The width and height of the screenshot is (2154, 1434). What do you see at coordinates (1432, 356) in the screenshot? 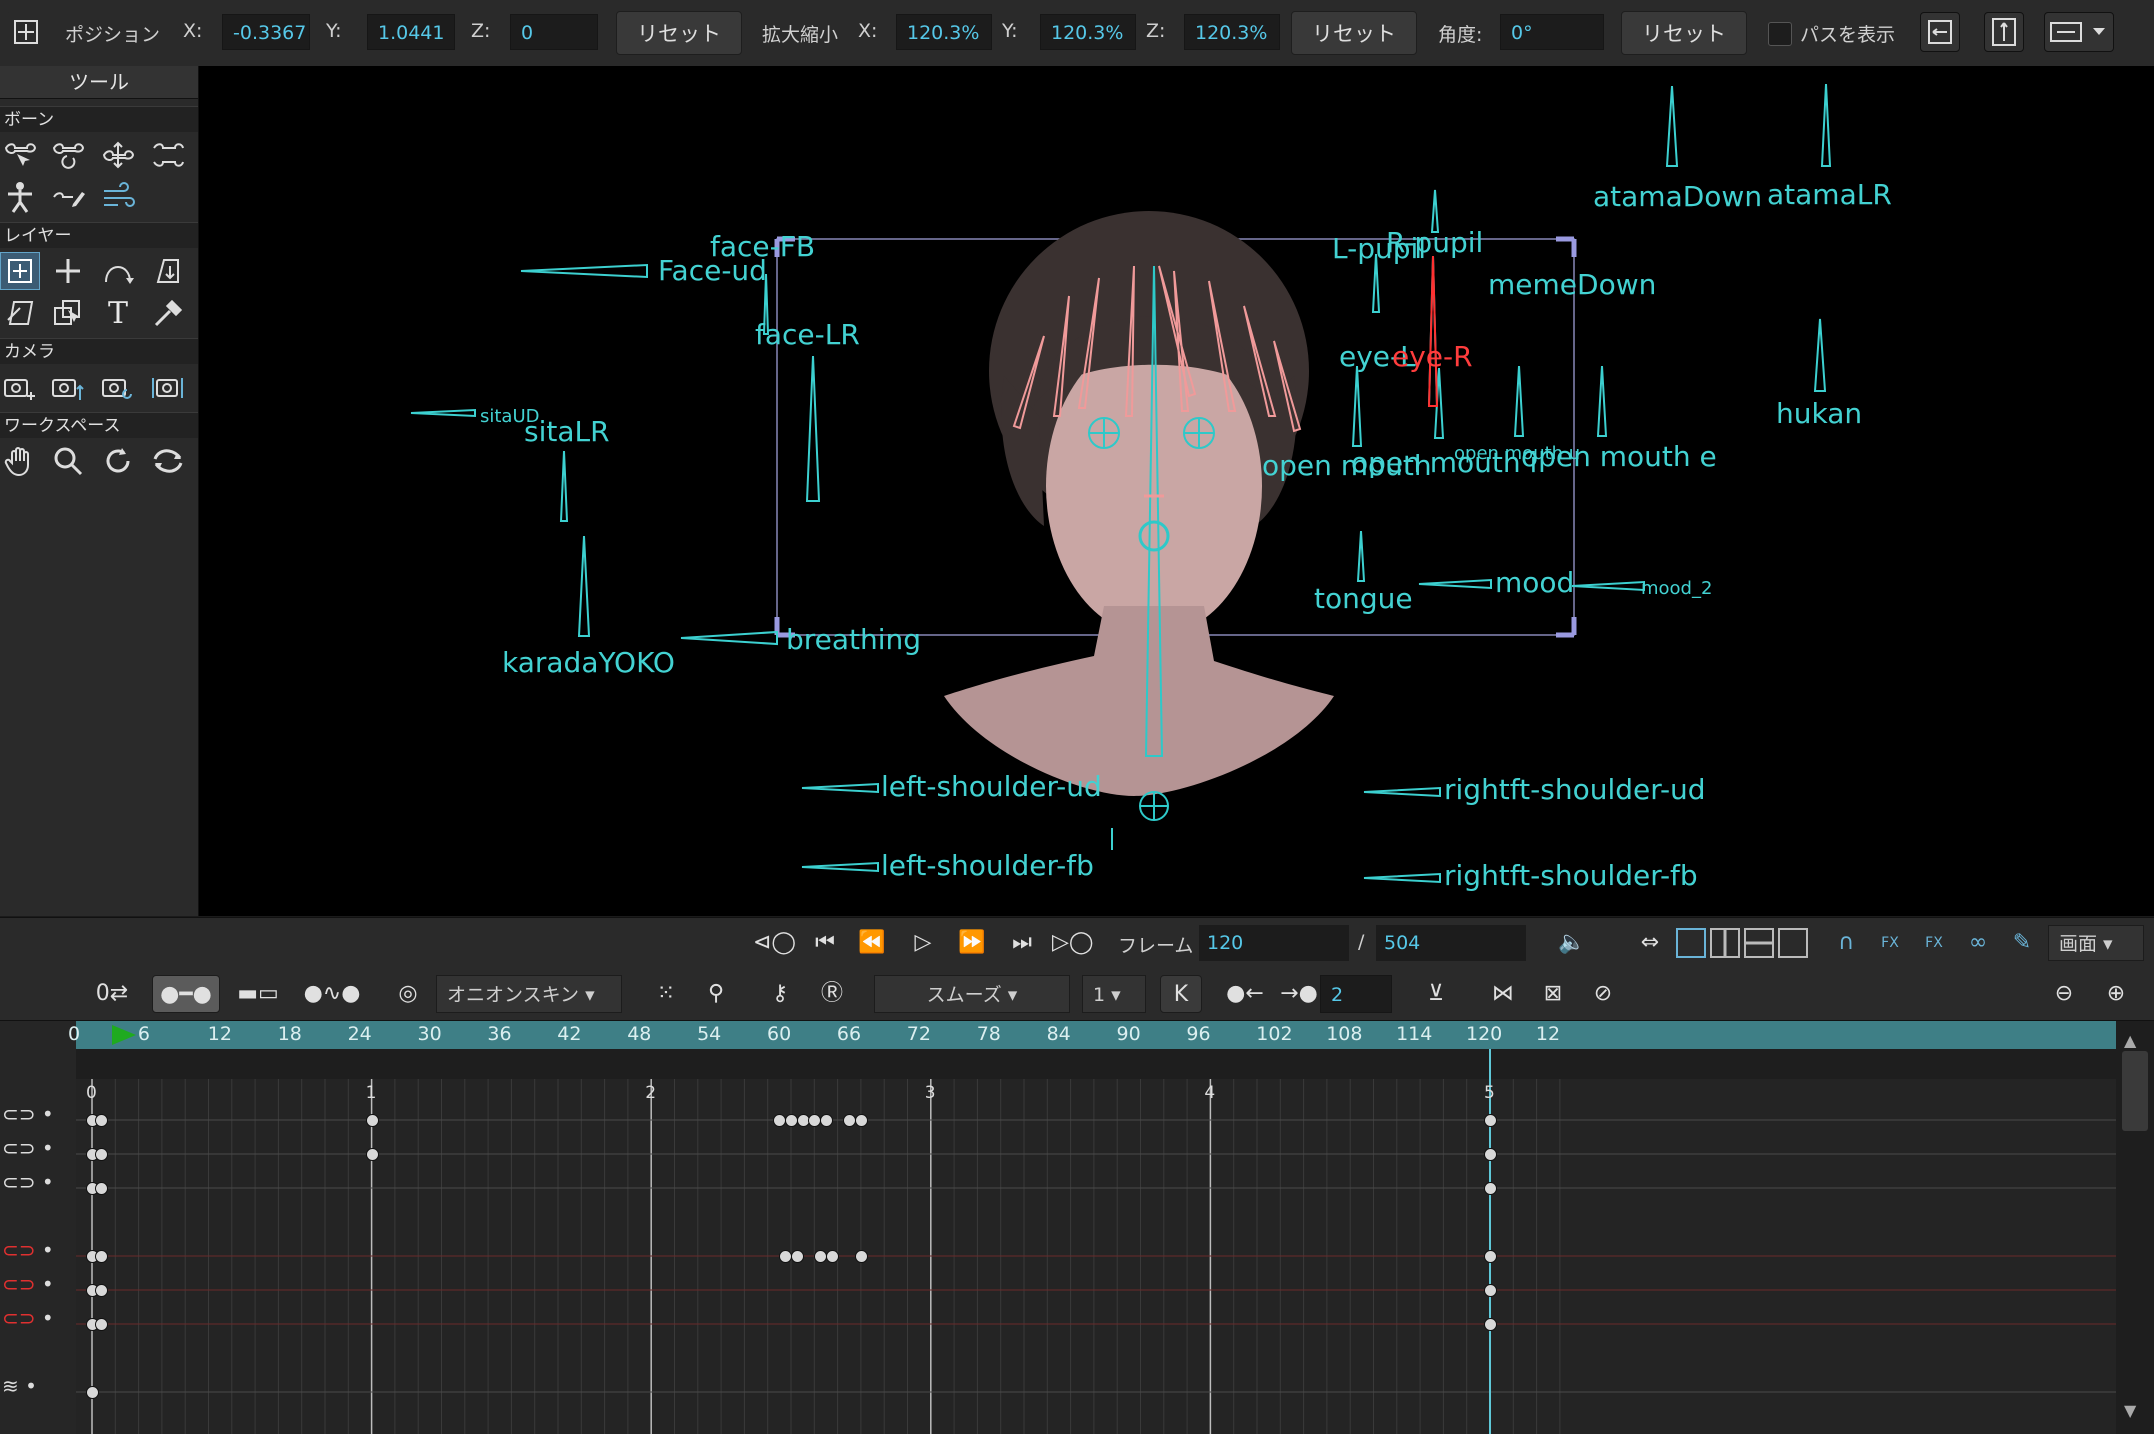
I see `bone-label-eye-r: eye-R` at bounding box center [1432, 356].